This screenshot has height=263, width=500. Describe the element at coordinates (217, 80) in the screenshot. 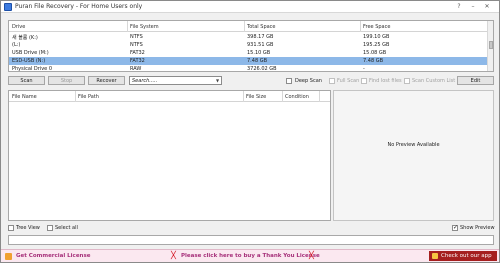

I see `chevron-down-icon: ▼` at that location.